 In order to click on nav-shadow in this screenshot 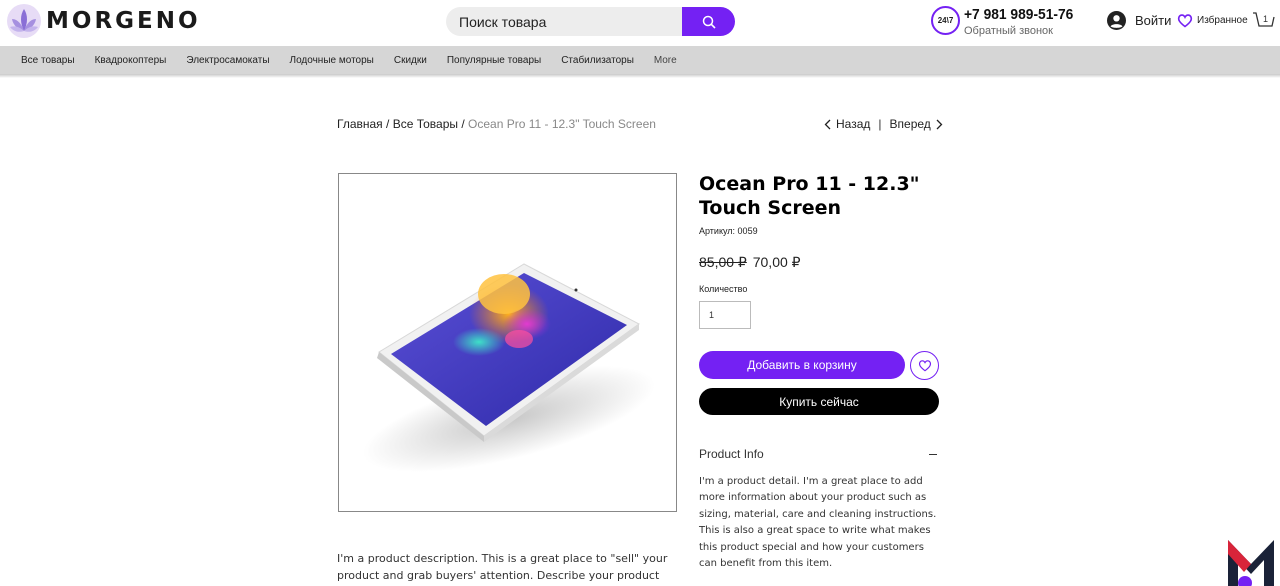, I will do `click(640, 76)`.